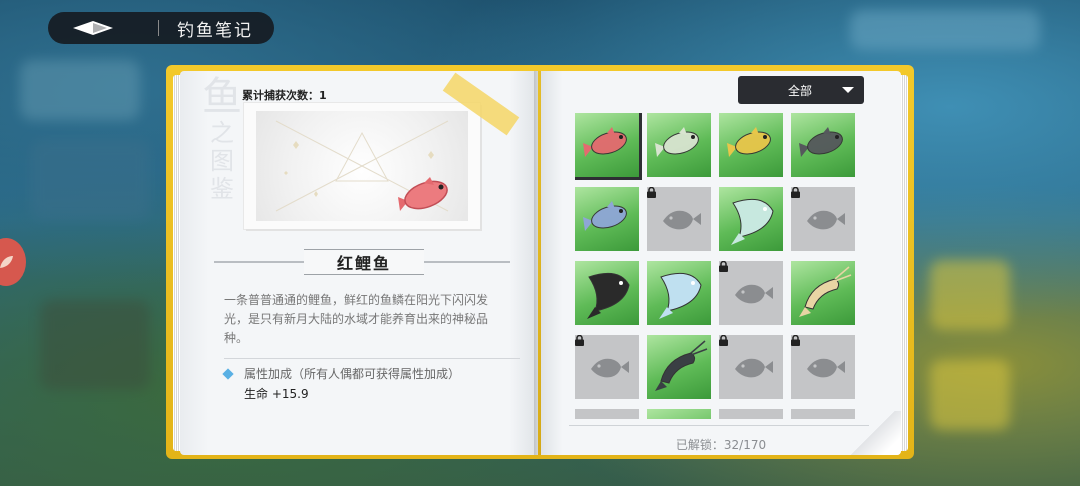  I want to click on title-separator, so click(158, 28).